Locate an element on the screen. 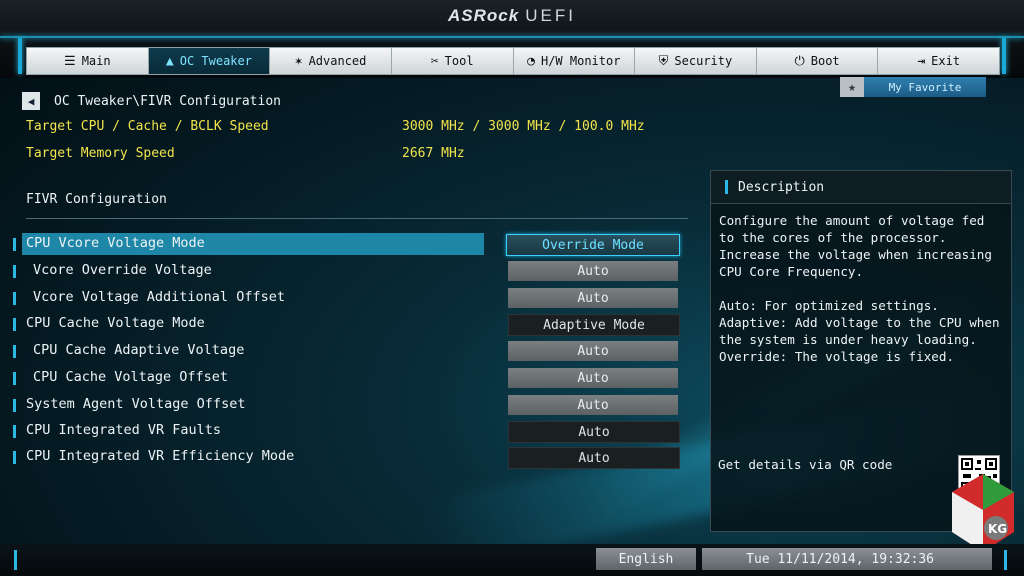 The image size is (1024, 576). footer-marker-right is located at coordinates (1005, 560).